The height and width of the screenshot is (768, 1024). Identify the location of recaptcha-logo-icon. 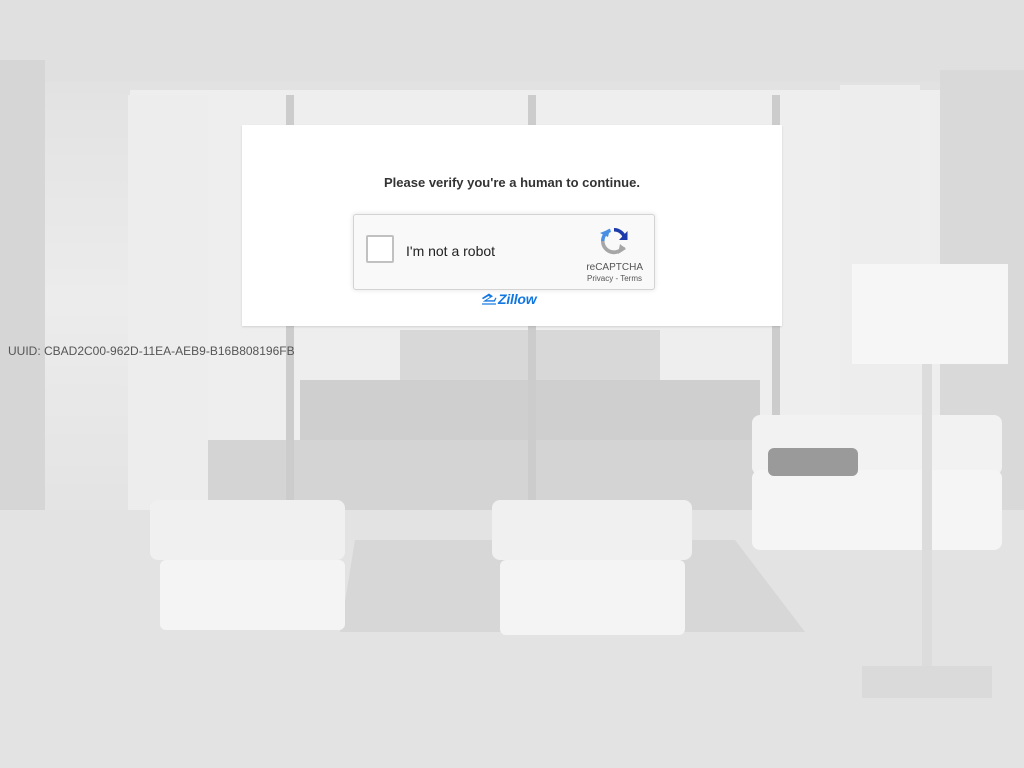
(614, 241).